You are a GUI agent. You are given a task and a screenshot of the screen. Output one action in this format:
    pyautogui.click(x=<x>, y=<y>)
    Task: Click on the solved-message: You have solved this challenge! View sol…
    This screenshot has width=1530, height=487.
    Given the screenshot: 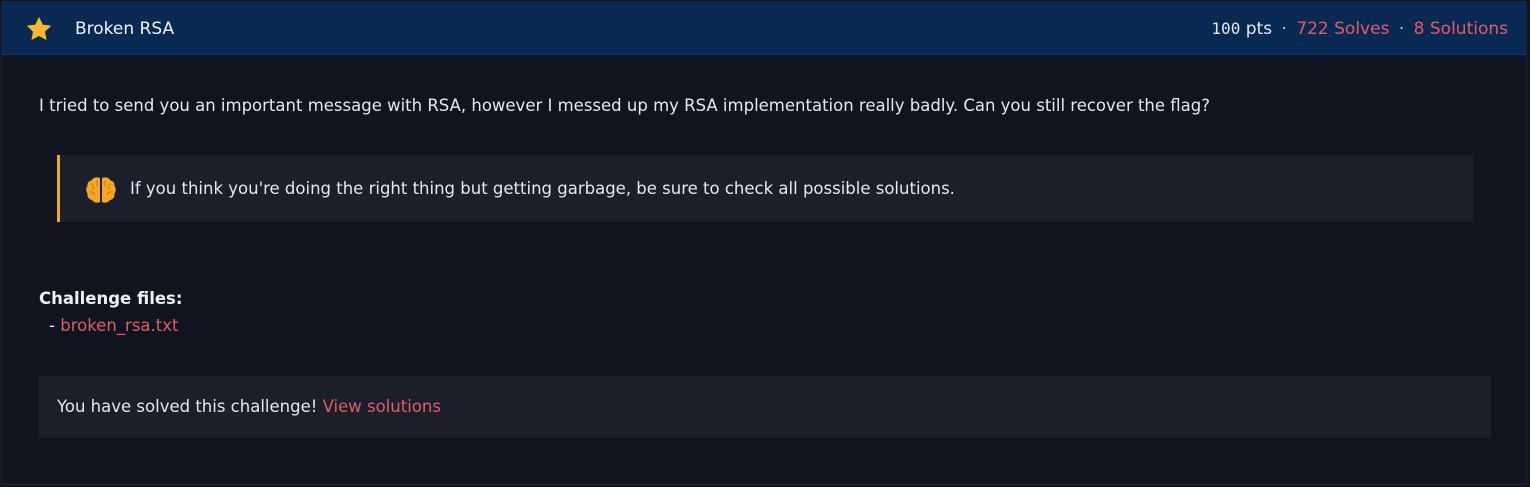 What is the action you would take?
    pyautogui.click(x=249, y=407)
    